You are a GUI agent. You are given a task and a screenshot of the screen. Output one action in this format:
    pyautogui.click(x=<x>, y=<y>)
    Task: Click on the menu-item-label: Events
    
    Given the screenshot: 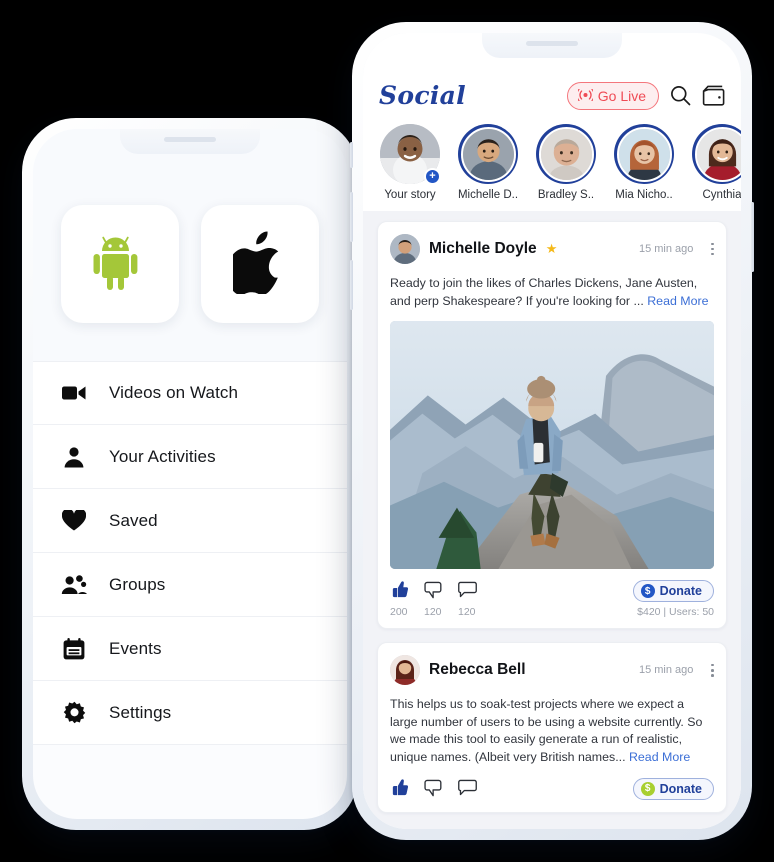 What is the action you would take?
    pyautogui.click(x=135, y=648)
    